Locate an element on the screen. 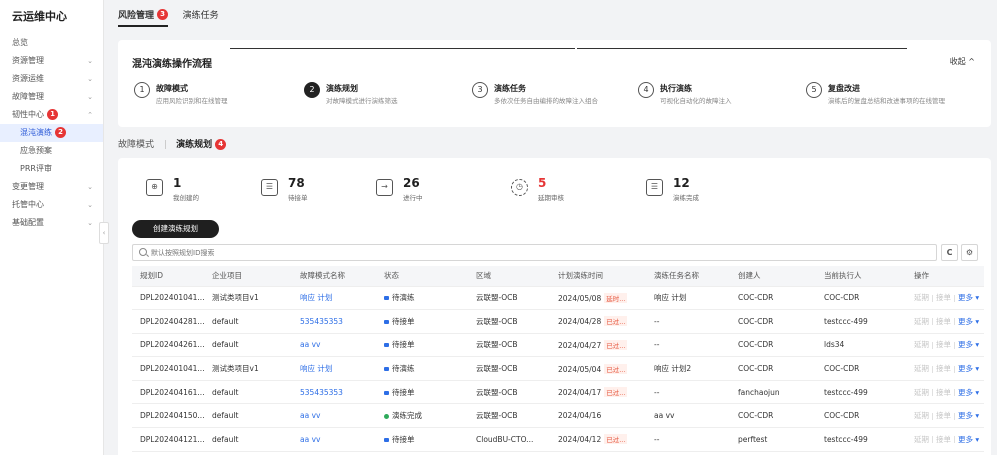 This screenshot has height=455, width=997. tab-drill-tasks: 演练任务 is located at coordinates (201, 16).